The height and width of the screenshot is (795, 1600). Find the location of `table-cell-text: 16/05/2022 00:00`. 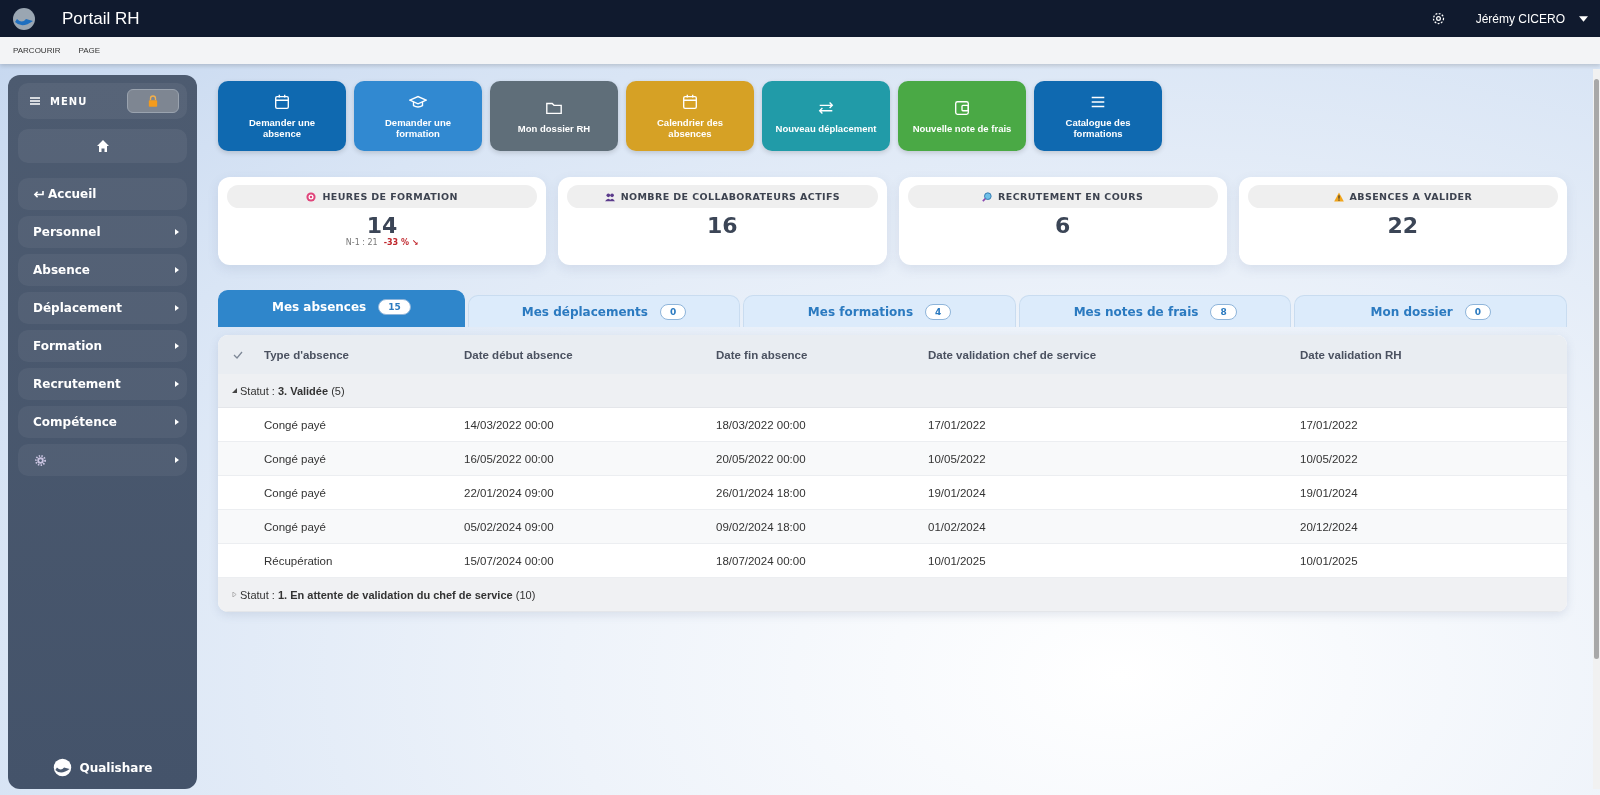

table-cell-text: 16/05/2022 00:00 is located at coordinates (509, 458).